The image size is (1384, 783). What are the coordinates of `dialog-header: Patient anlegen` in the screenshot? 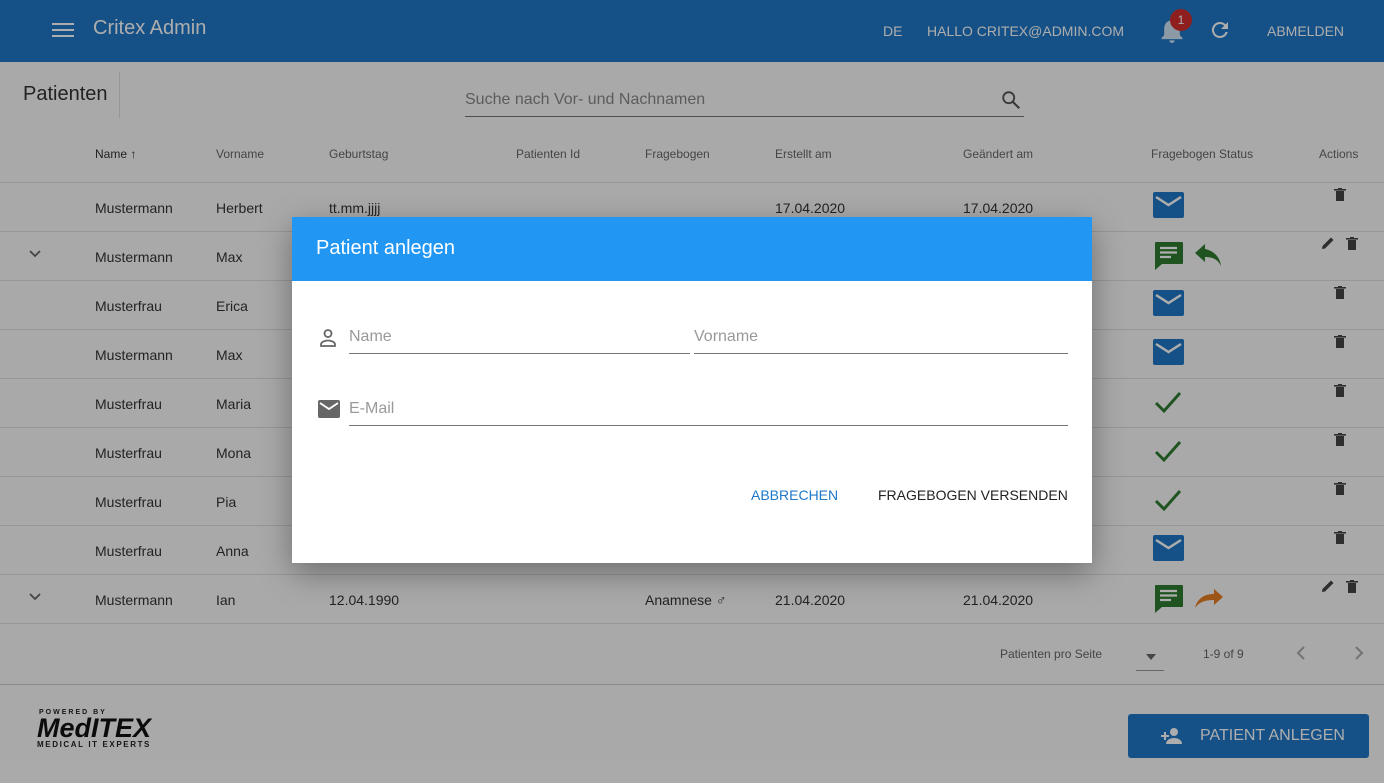 It's located at (692, 249).